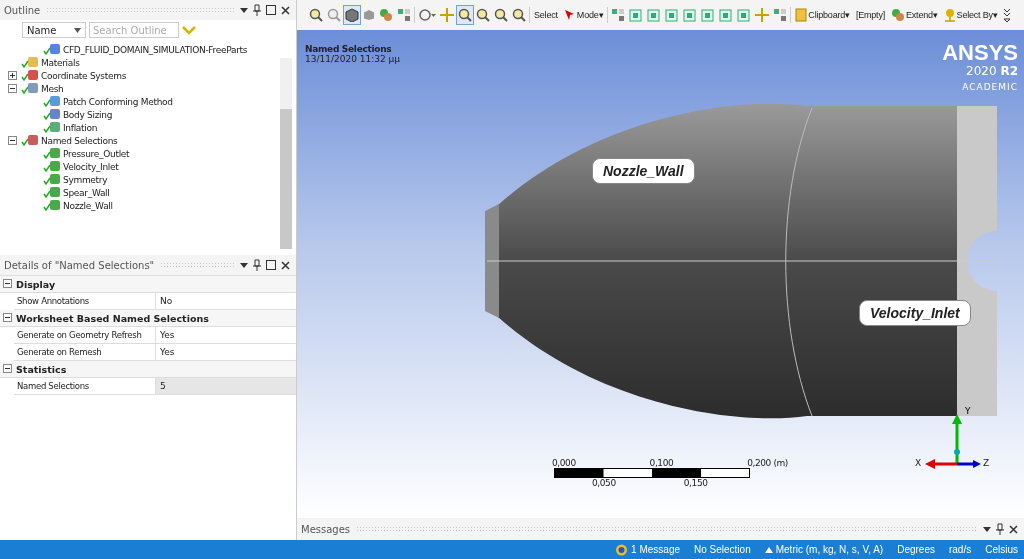 Image resolution: width=1024 pixels, height=559 pixels. Describe the element at coordinates (79, 265) in the screenshot. I see `pane-title: Details of "Named Selections"` at that location.